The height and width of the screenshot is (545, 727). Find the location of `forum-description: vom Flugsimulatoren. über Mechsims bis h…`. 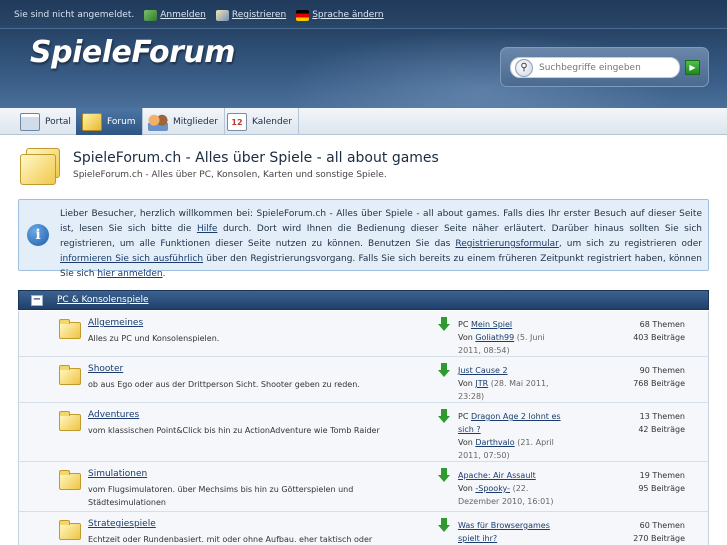

forum-description: vom Flugsimulatoren. über Mechsims bis h… is located at coordinates (221, 496).